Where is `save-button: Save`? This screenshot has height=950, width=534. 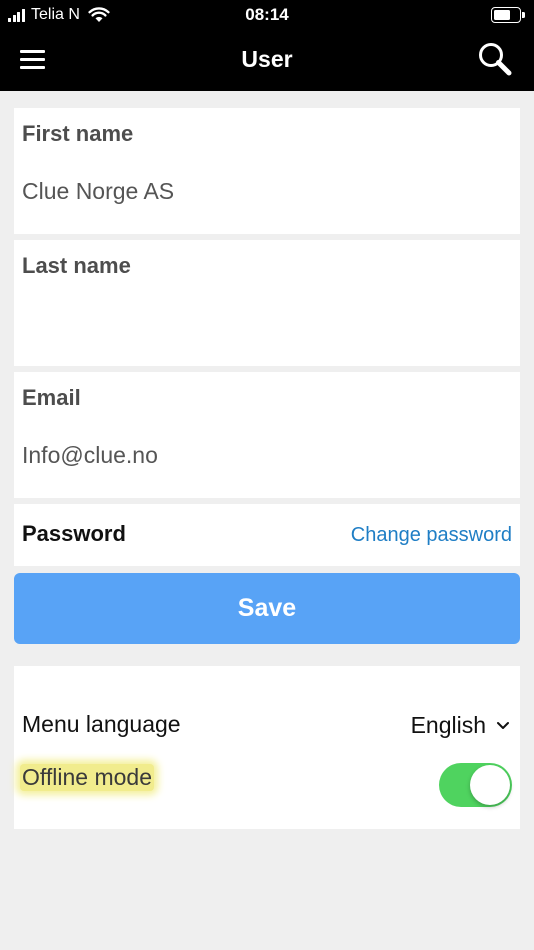 save-button: Save is located at coordinates (267, 608).